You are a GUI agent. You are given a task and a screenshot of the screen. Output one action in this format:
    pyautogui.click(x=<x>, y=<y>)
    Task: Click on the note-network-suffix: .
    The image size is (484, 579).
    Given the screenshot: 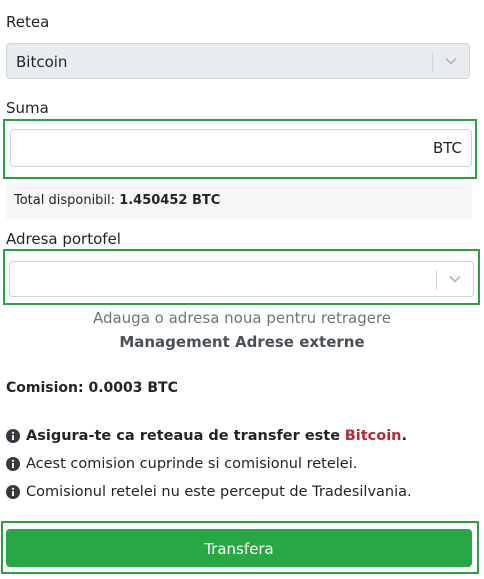 What is the action you would take?
    pyautogui.click(x=404, y=436)
    